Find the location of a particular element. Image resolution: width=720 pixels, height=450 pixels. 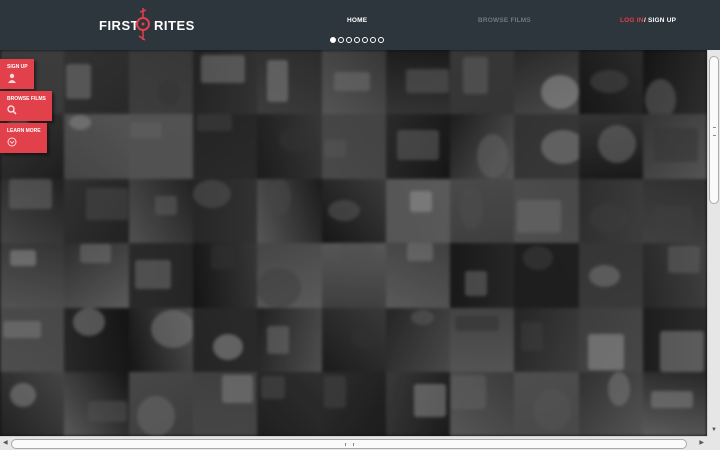

scroll-right-arrow-icon: ▶ is located at coordinates (701, 443).